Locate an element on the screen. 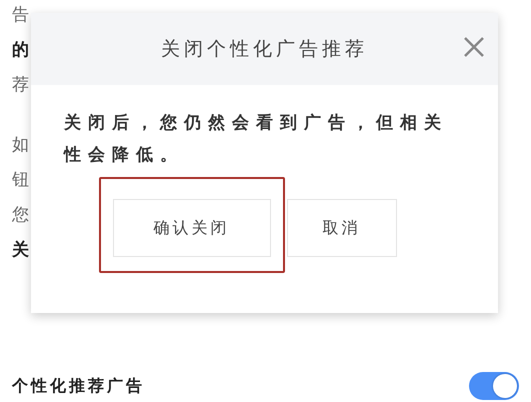  page-text: 关 is located at coordinates (21, 250).